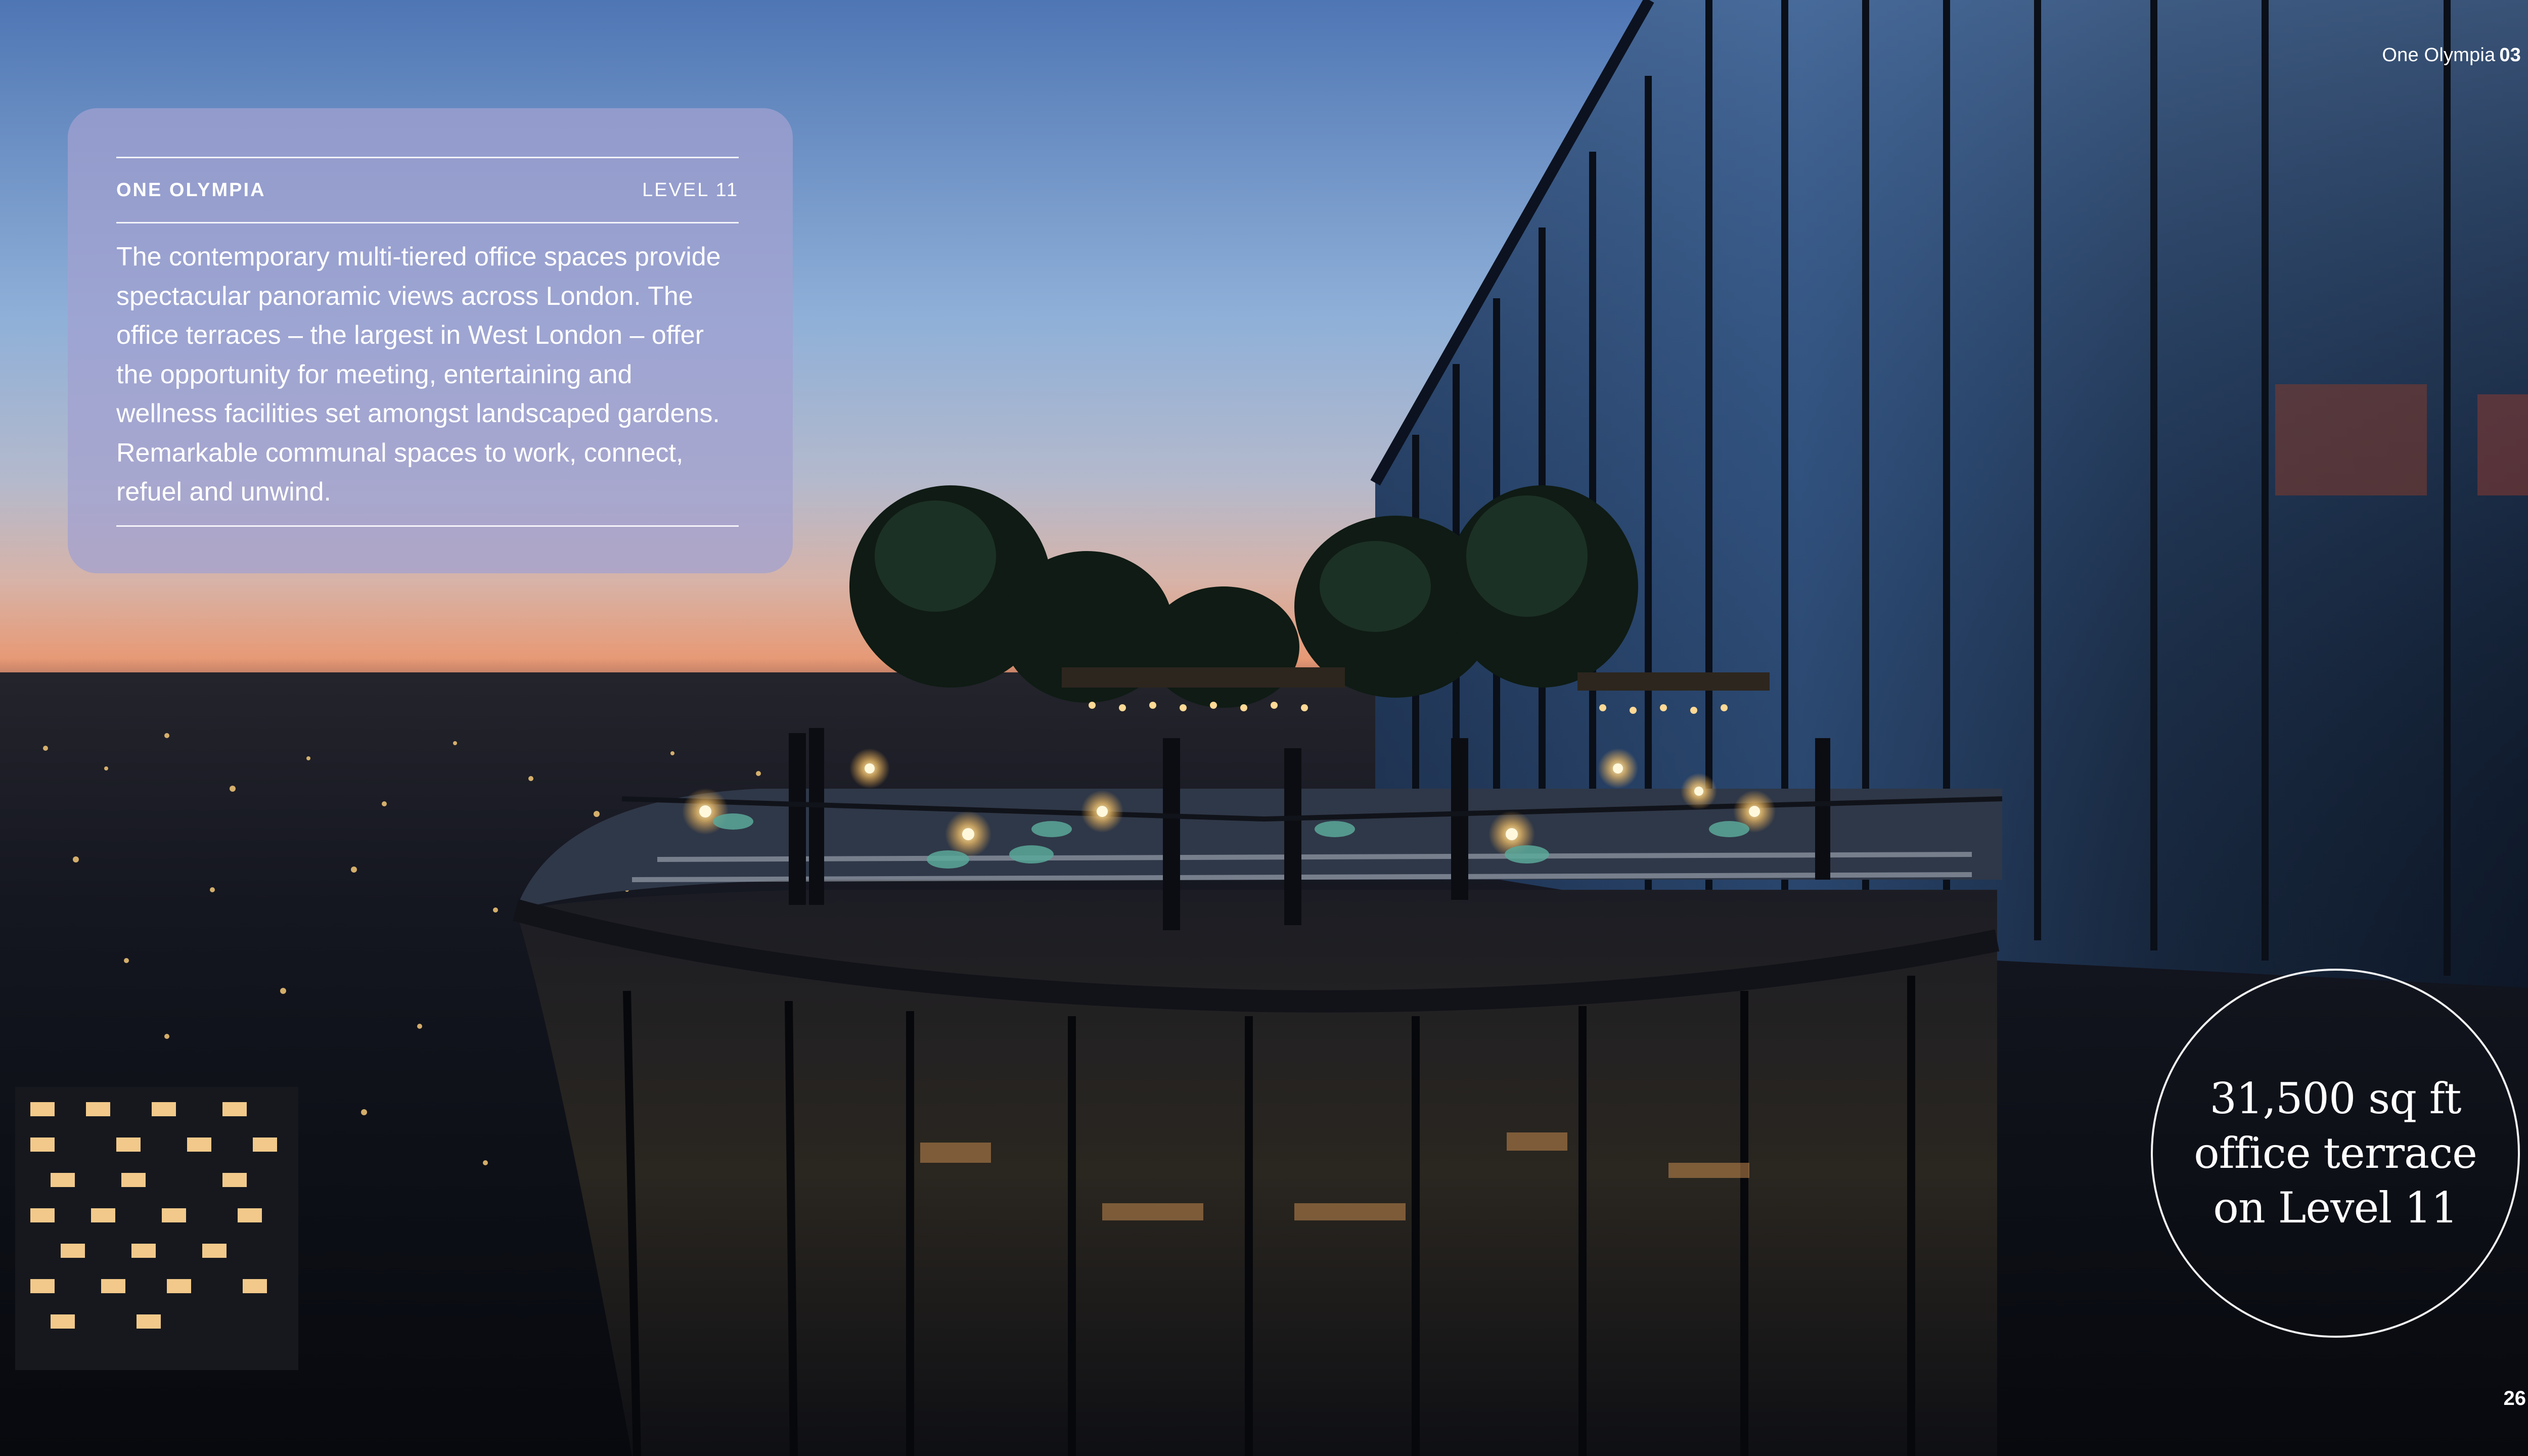 The image size is (2528, 1456). I want to click on card-brand: ONE OLYMPIA, so click(191, 190).